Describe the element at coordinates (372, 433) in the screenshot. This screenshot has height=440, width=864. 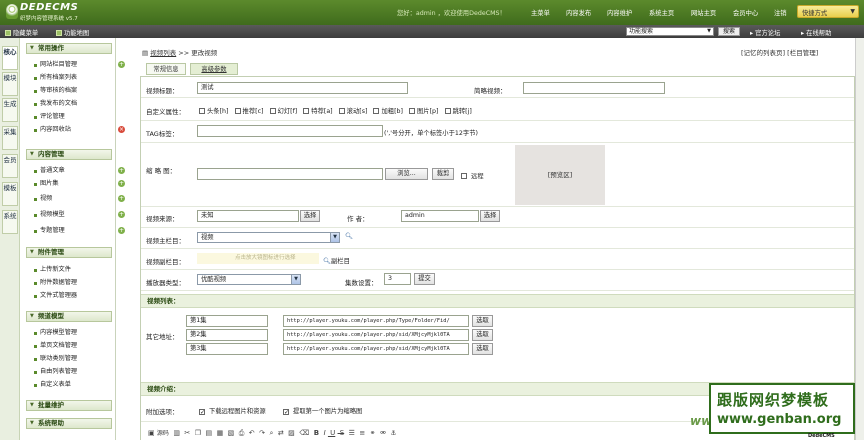
I see `link-icon: ⚭` at that location.